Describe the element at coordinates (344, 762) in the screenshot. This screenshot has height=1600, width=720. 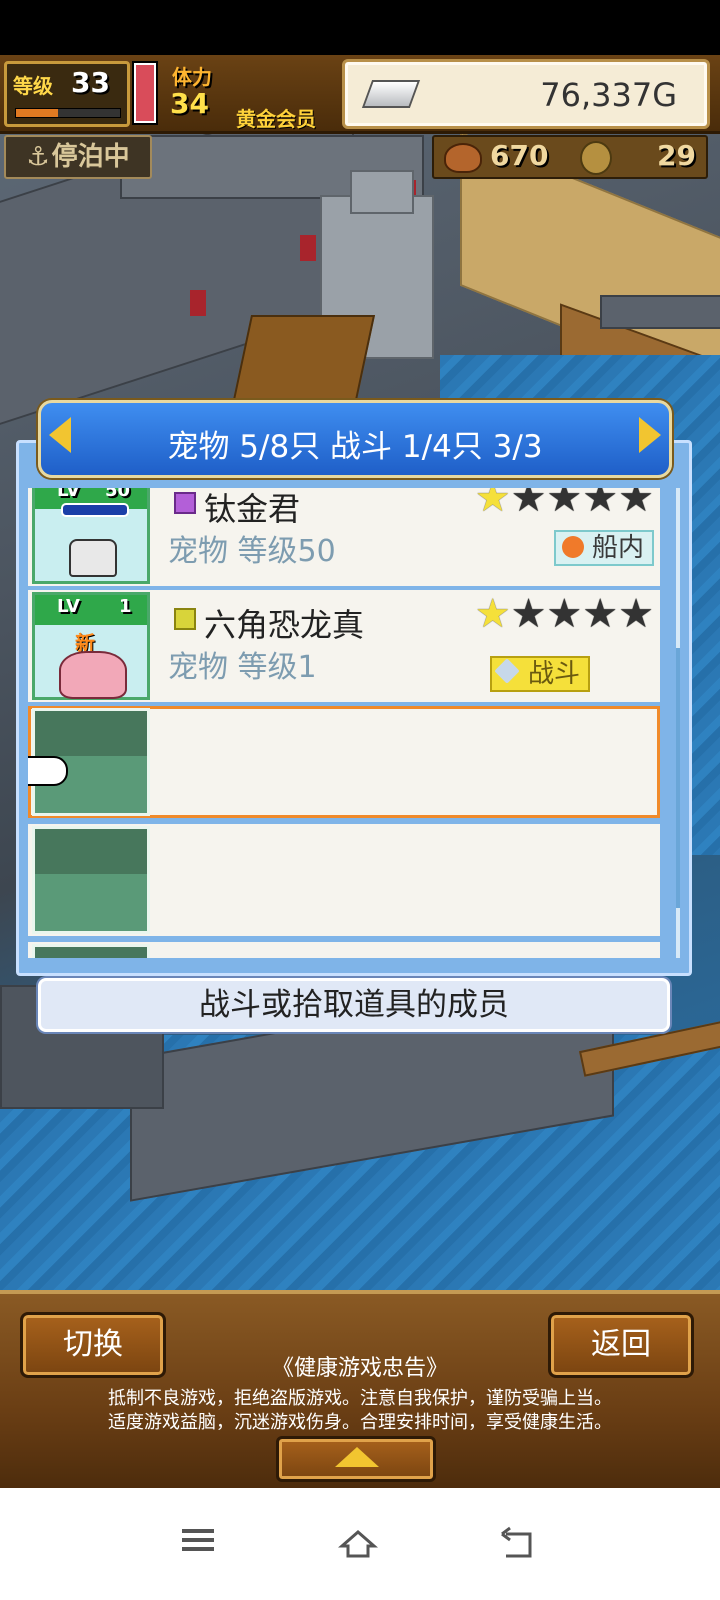
I see `empty-slot-selected` at that location.